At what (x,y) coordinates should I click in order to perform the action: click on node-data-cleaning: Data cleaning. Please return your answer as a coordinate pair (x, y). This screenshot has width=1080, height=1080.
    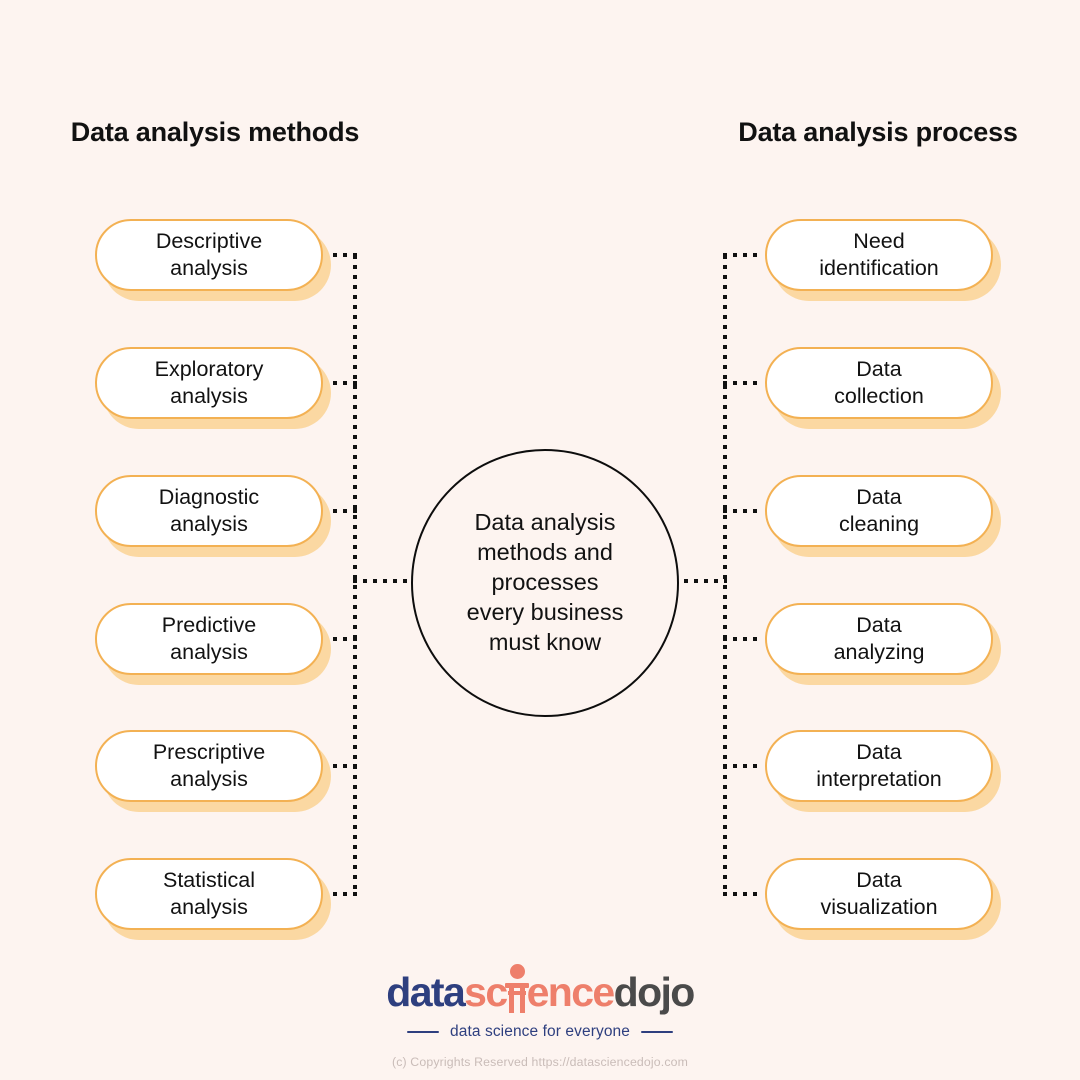
    Looking at the image, I should click on (883, 516).